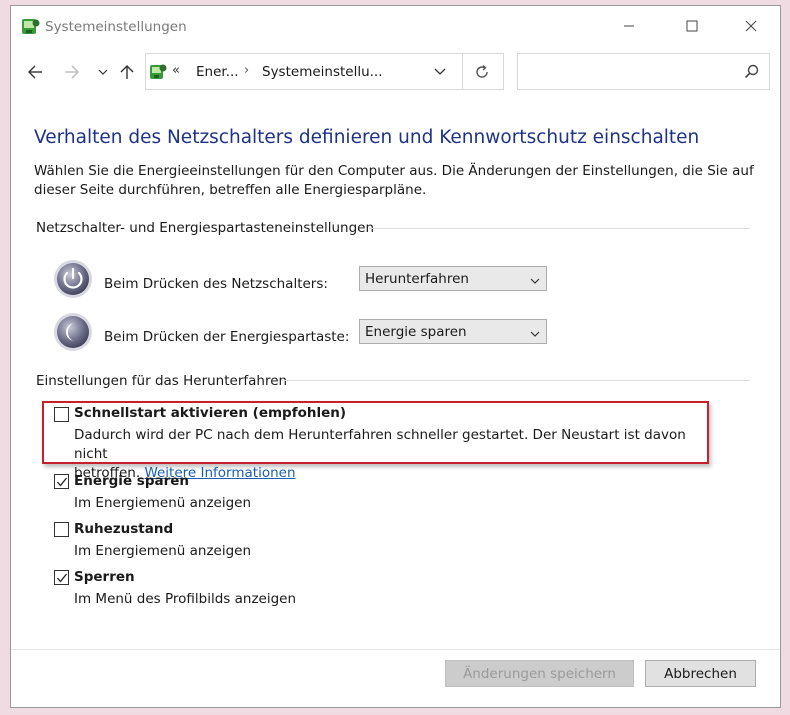 The height and width of the screenshot is (715, 790). What do you see at coordinates (440, 72) in the screenshot?
I see `address-history-chevron-icon` at bounding box center [440, 72].